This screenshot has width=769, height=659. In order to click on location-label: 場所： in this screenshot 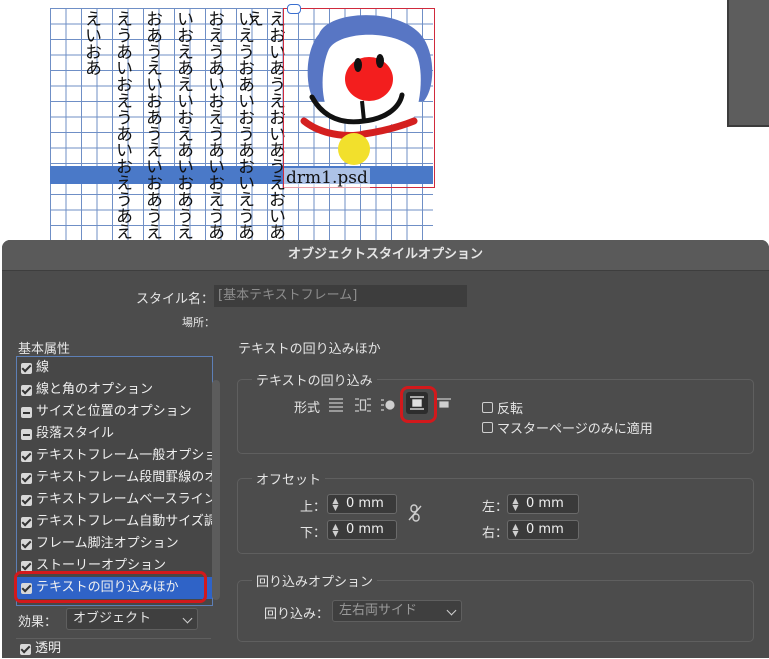, I will do `click(198, 322)`.